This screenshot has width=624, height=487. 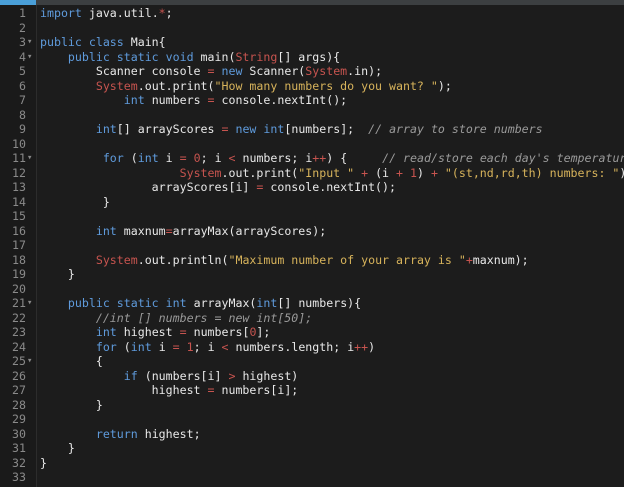 I want to click on code-line: 13 arrayScores[i] = console.nextInt();, so click(x=312, y=187).